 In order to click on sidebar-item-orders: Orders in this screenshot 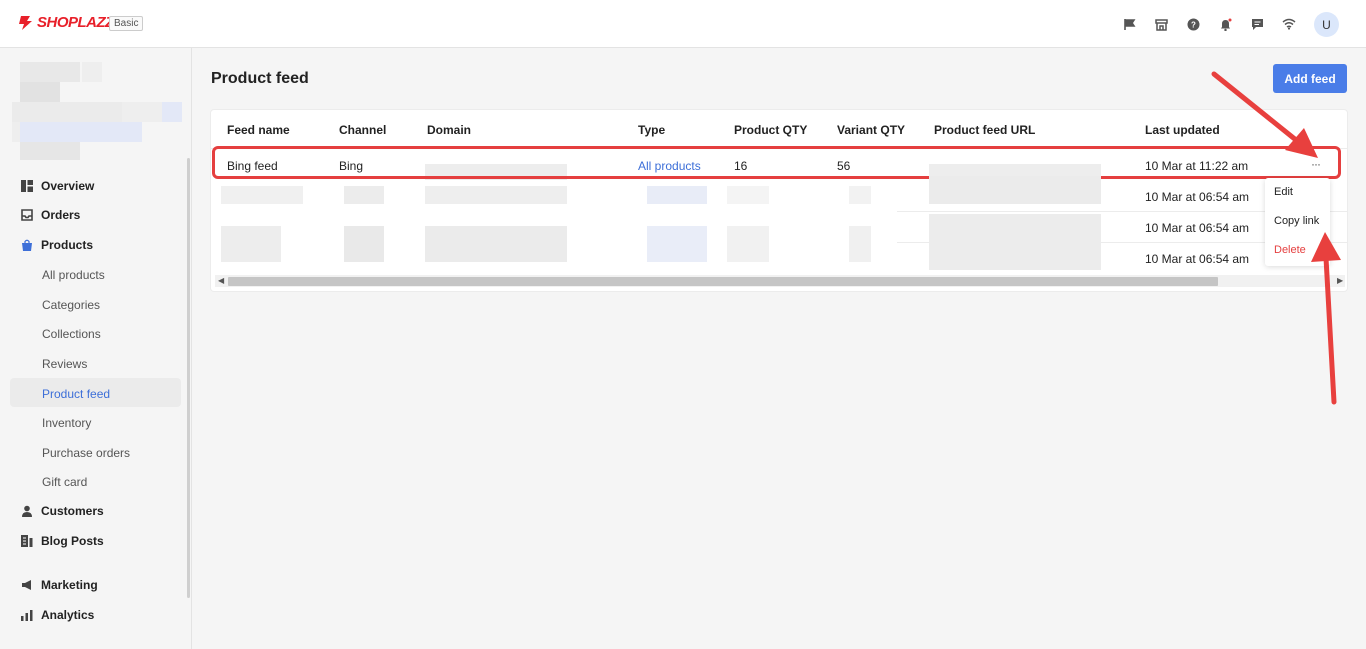, I will do `click(50, 215)`.